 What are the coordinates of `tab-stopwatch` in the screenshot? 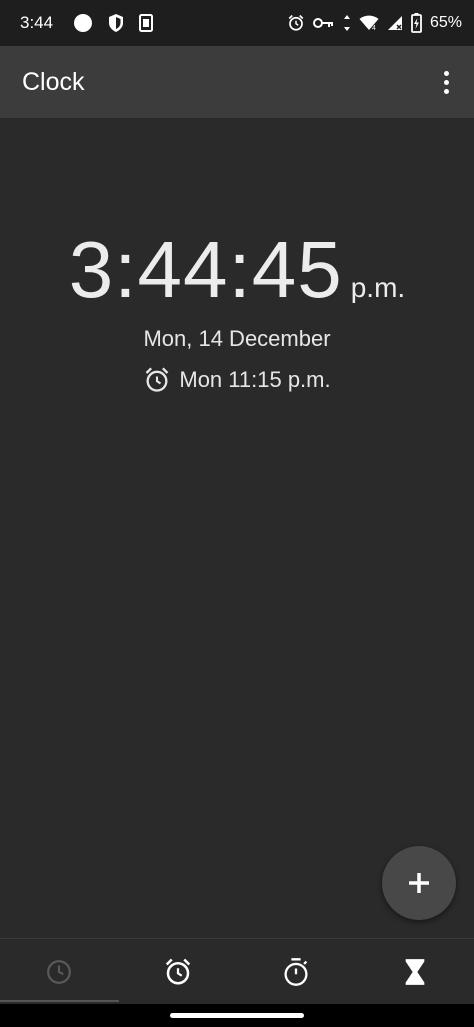 It's located at (296, 971).